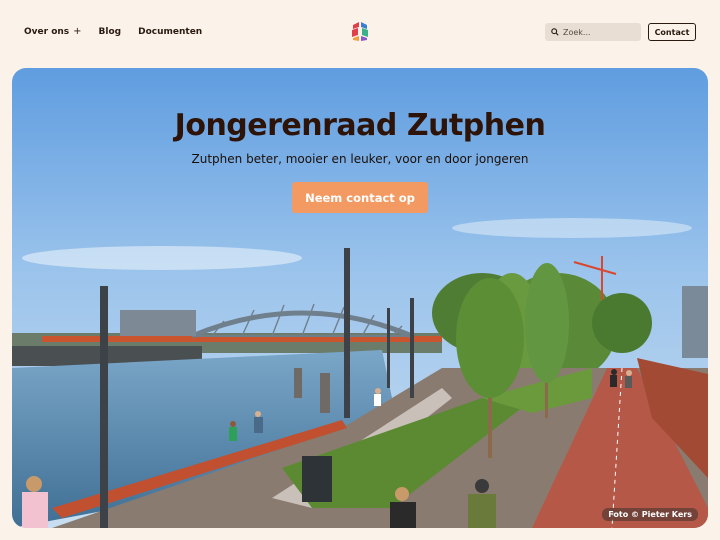 The height and width of the screenshot is (540, 720). What do you see at coordinates (170, 32) in the screenshot?
I see `nav-item-documenten: Documenten` at bounding box center [170, 32].